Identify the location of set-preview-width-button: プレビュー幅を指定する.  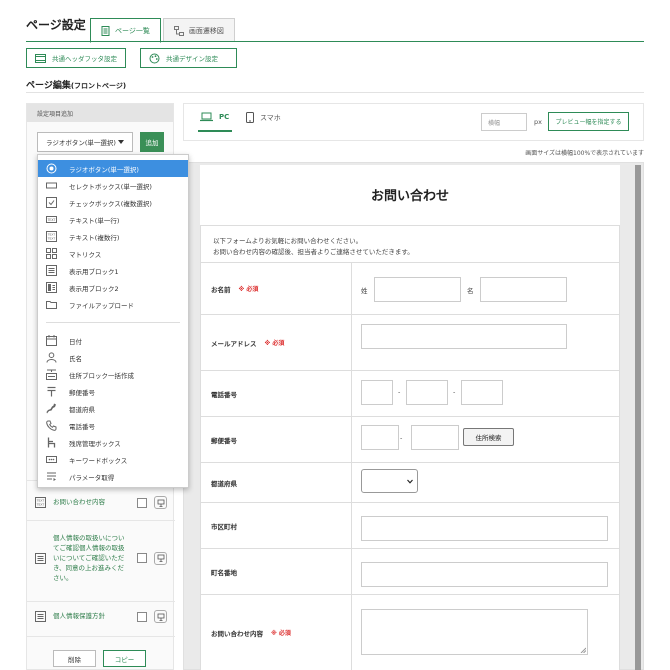
(588, 121).